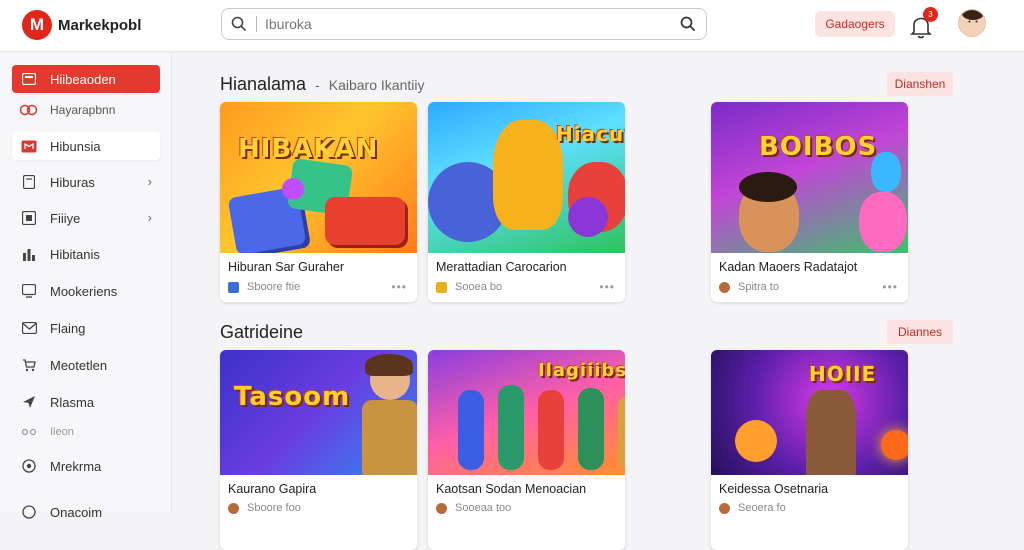  Describe the element at coordinates (86, 432) in the screenshot. I see `sidebar-item-link: Ileon` at that location.